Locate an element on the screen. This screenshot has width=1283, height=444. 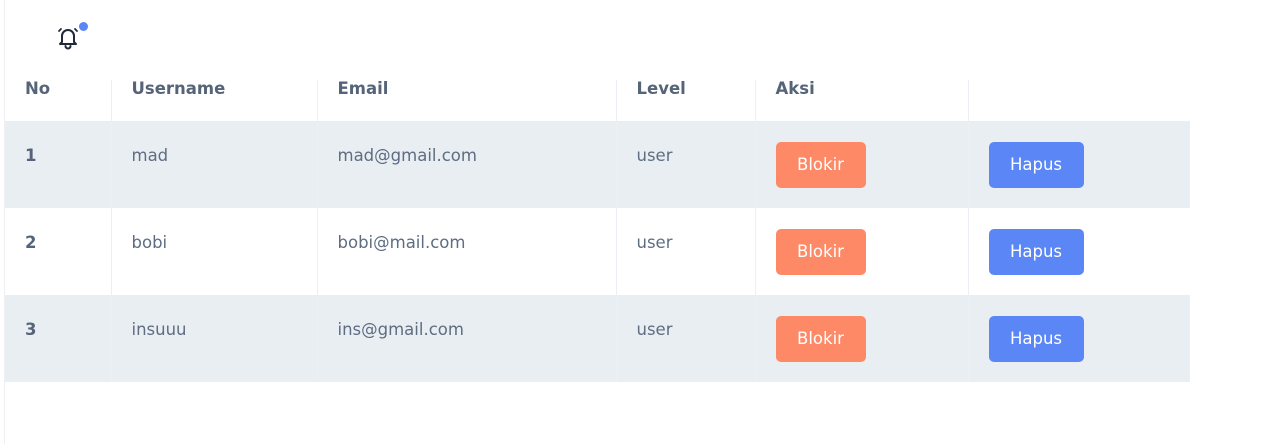
header-level: Level is located at coordinates (686, 100).